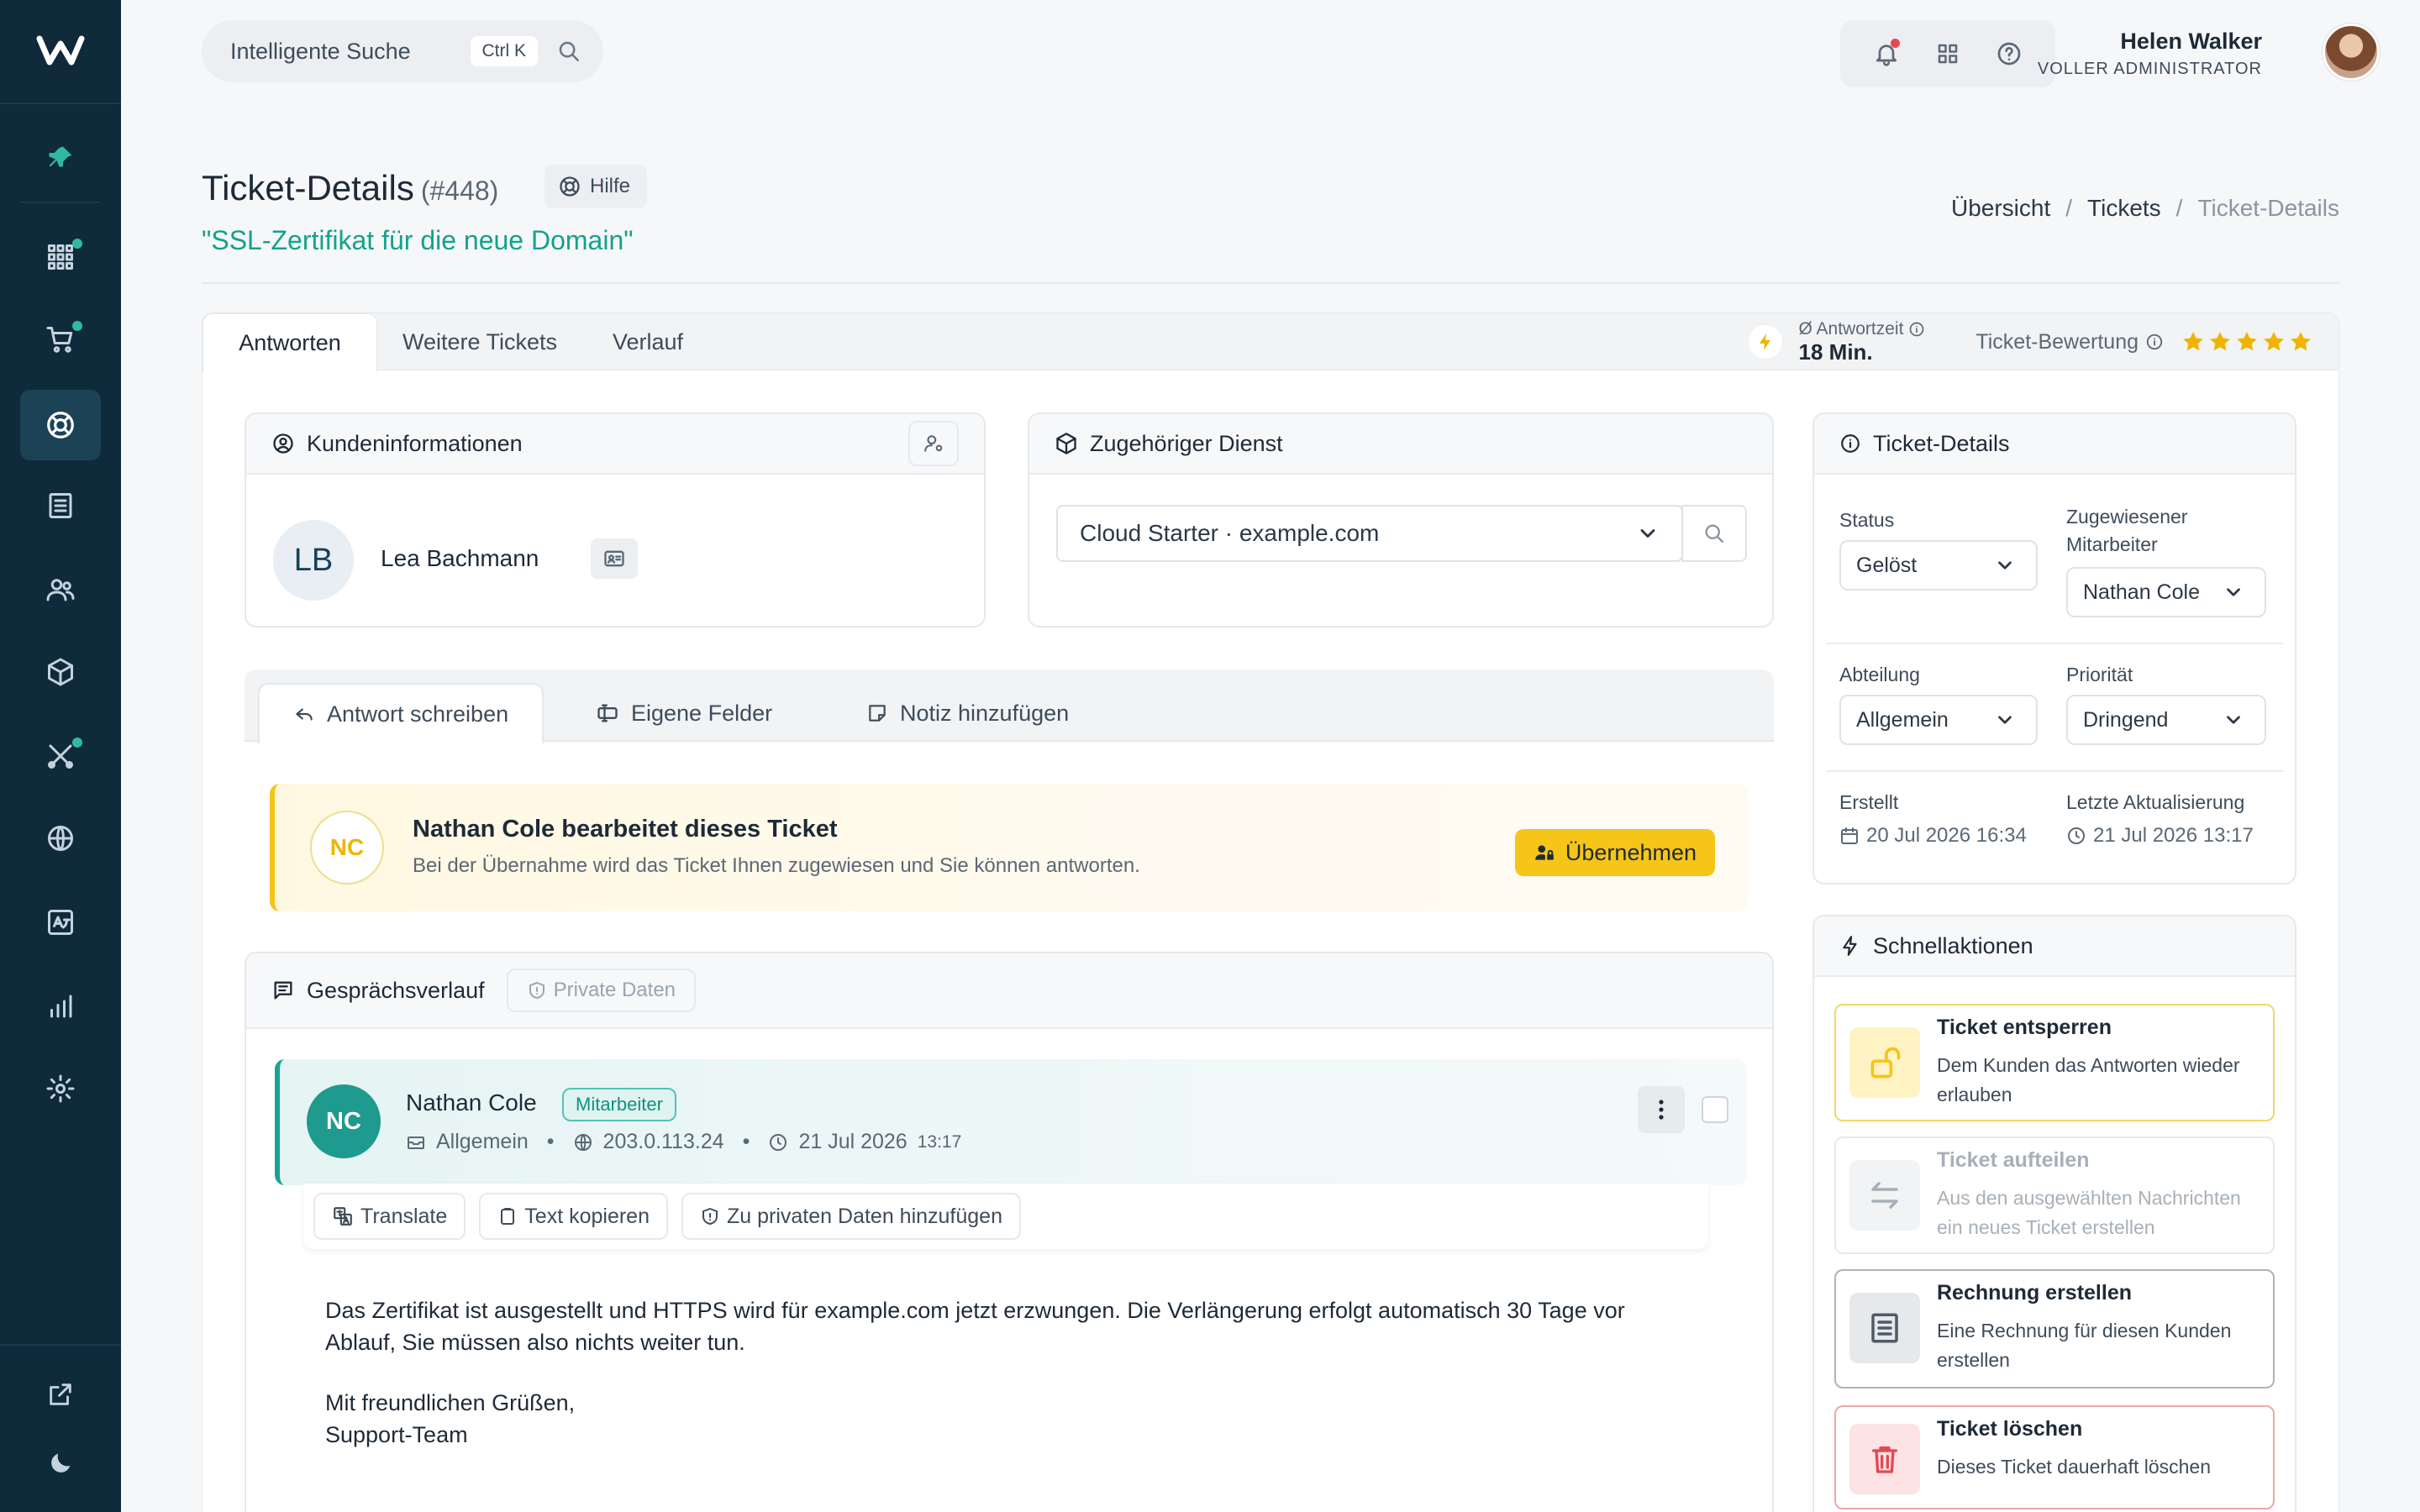 The image size is (2420, 1512). What do you see at coordinates (648, 341) in the screenshot?
I see `tab-history: Verlauf` at bounding box center [648, 341].